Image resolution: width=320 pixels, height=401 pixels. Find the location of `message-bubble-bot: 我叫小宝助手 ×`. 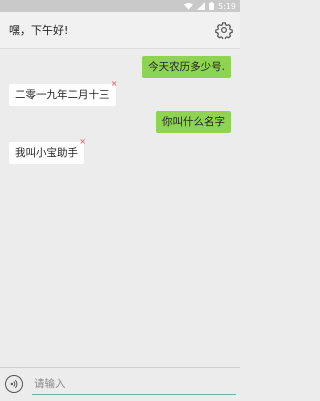

message-bubble-bot: 我叫小宝助手 × is located at coordinates (47, 151).